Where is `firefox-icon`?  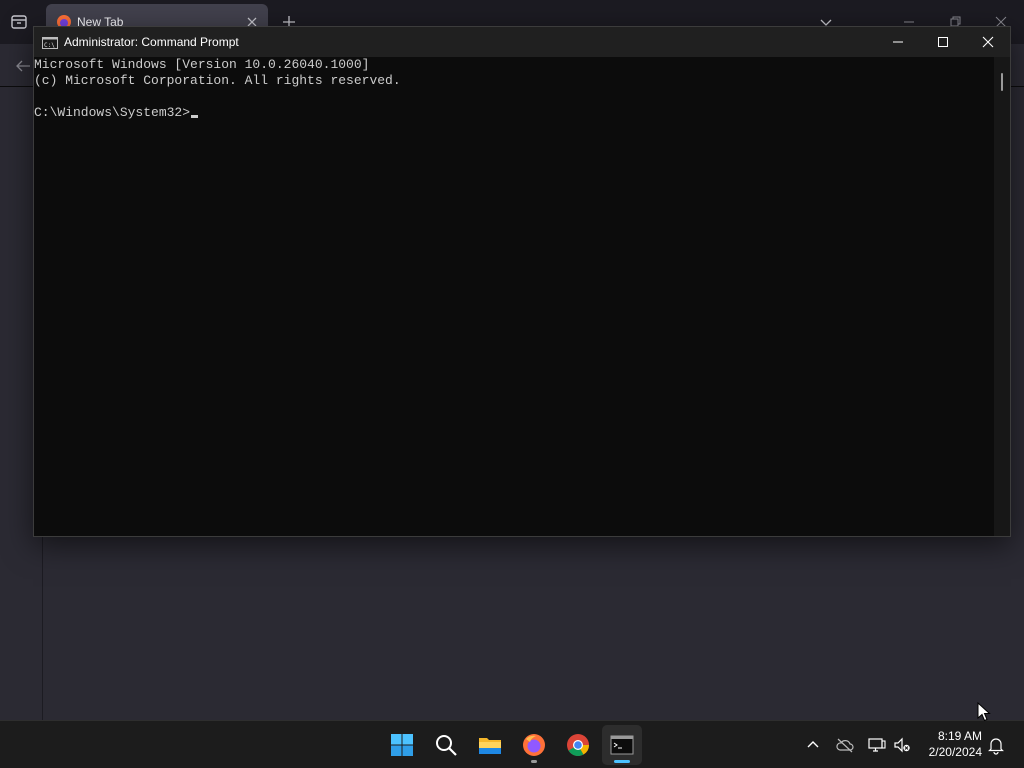
firefox-icon is located at coordinates (534, 745).